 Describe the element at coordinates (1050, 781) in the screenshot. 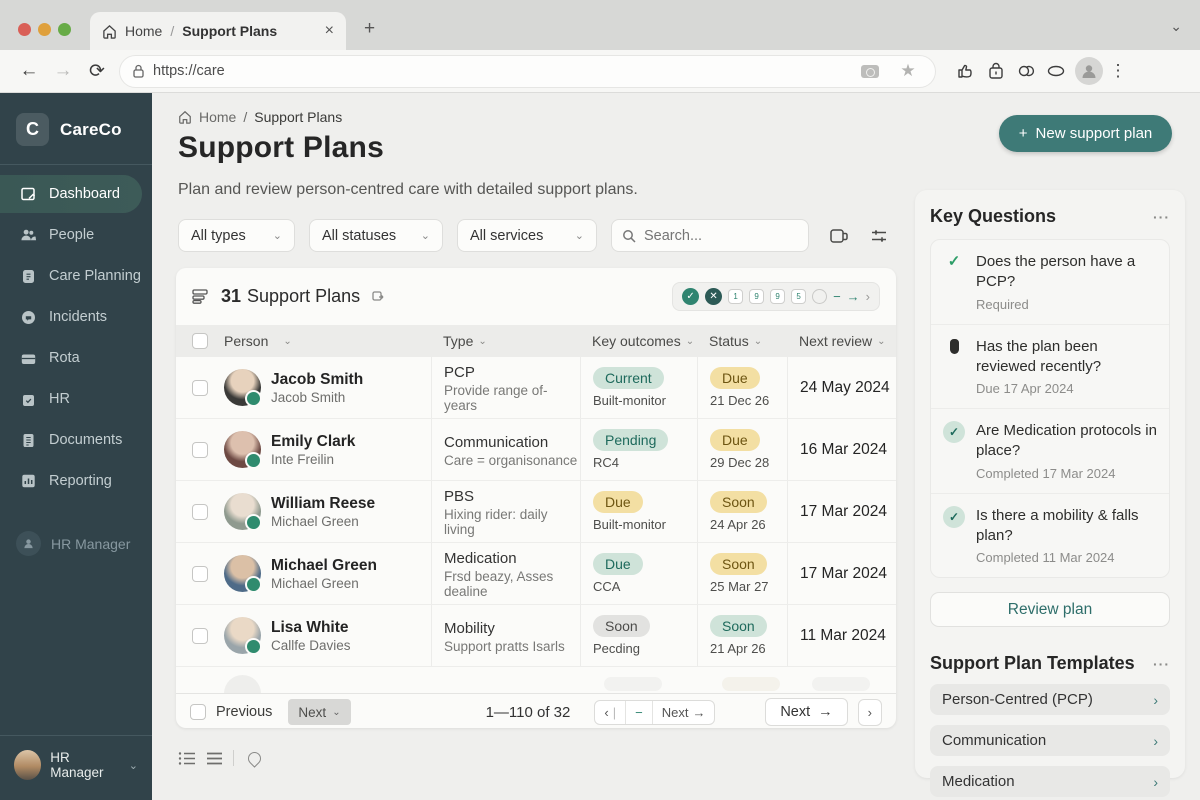

I see `template-item-medication: Medication ›` at that location.